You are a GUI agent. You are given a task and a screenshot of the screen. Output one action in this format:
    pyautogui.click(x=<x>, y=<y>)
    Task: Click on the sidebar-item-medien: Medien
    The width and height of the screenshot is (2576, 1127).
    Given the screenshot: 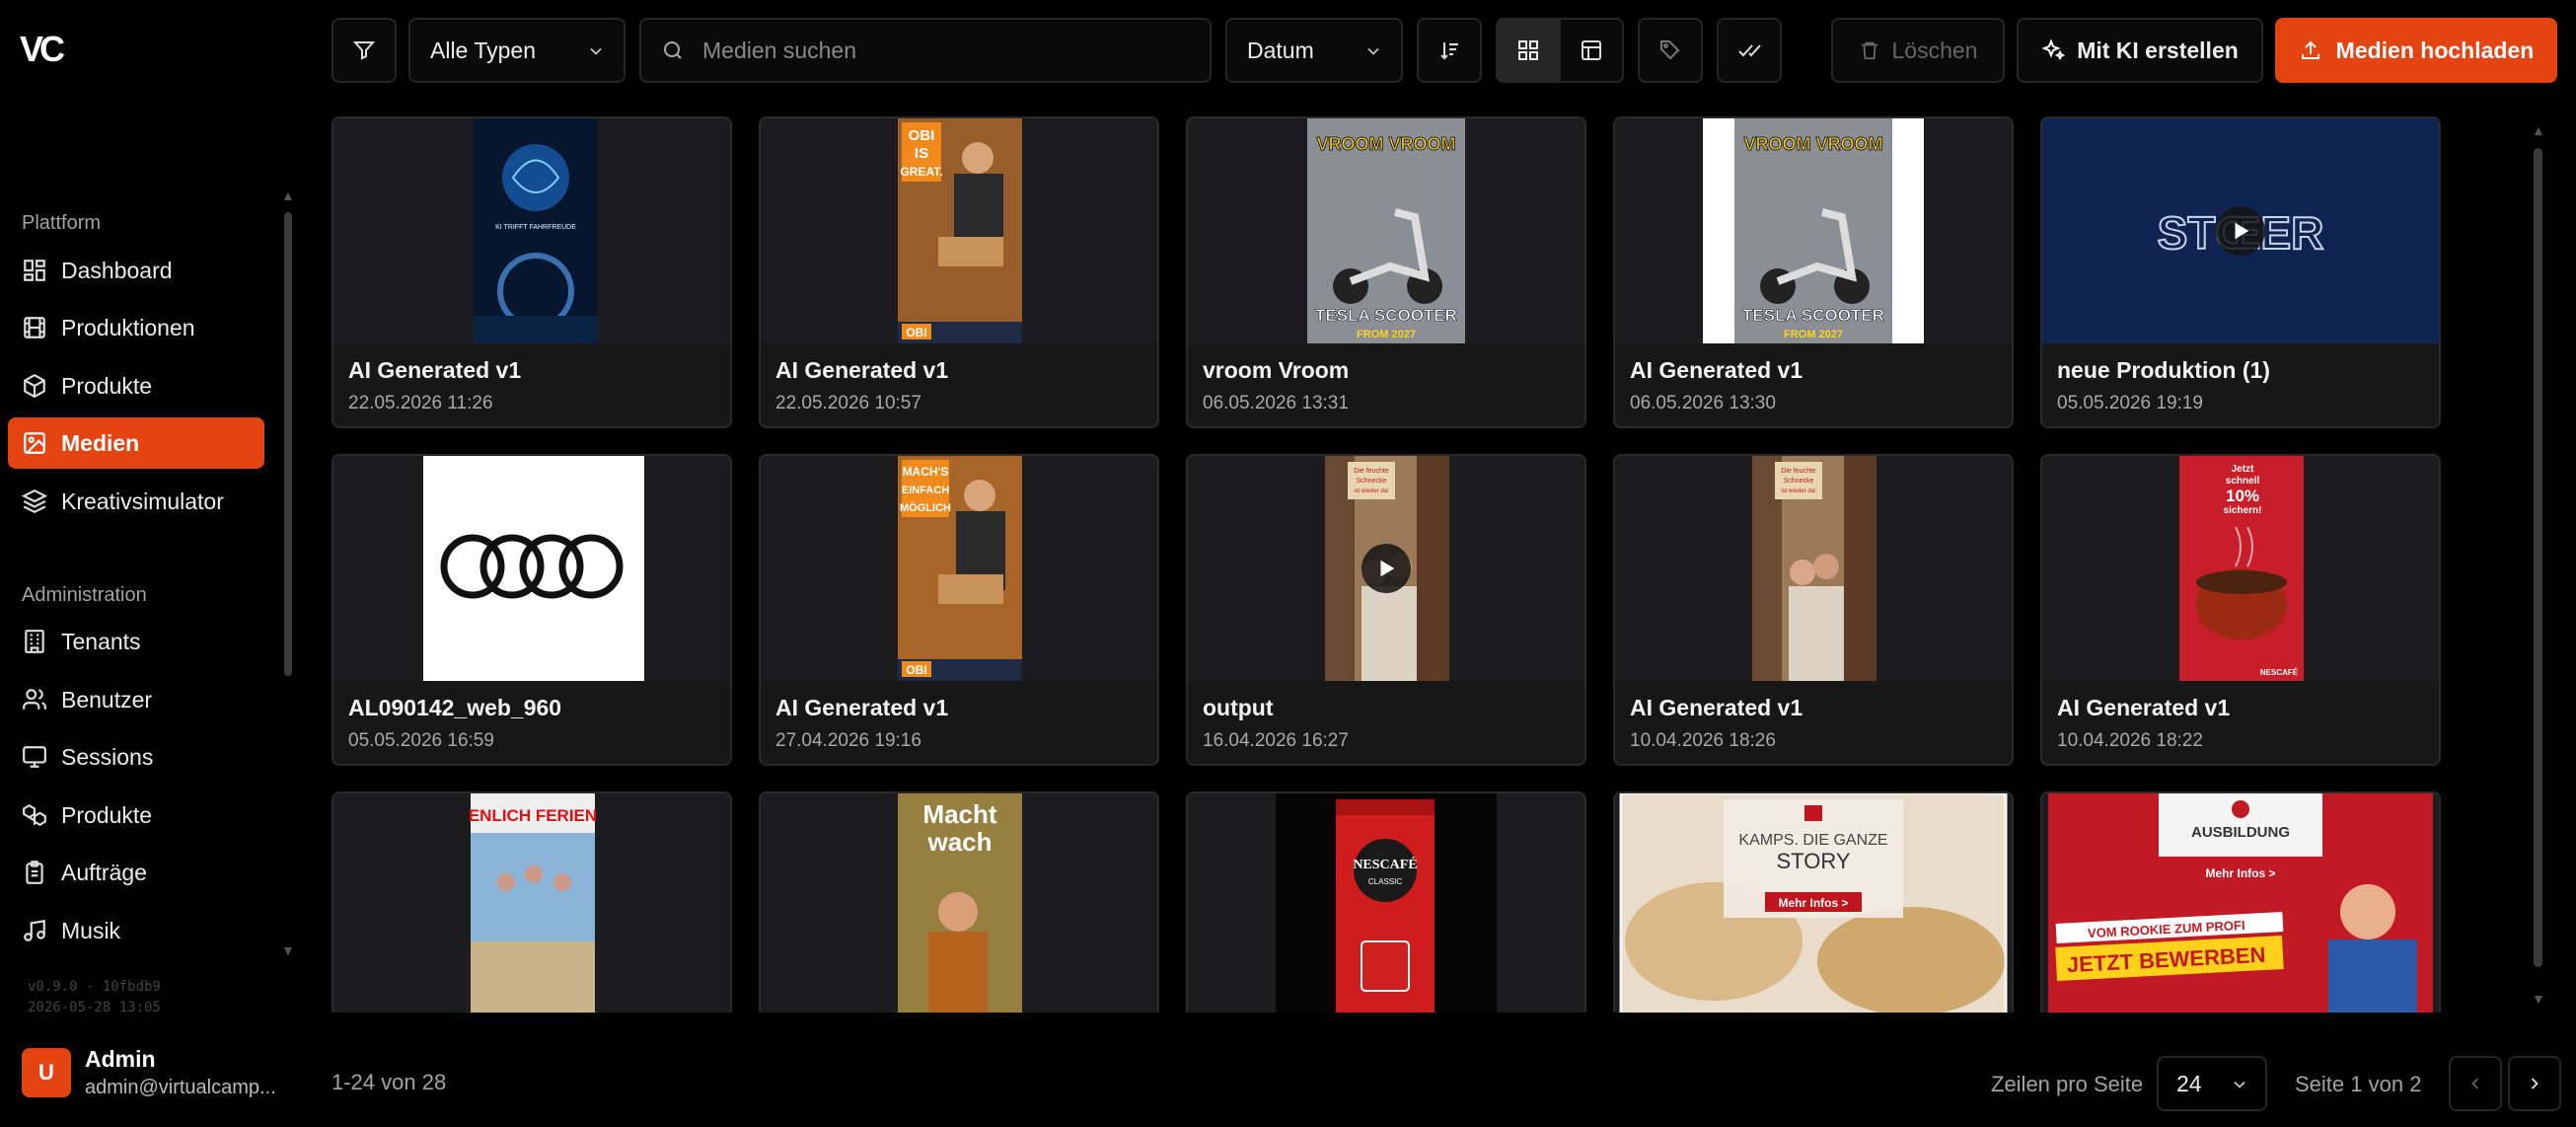 What is the action you would take?
    pyautogui.click(x=136, y=443)
    